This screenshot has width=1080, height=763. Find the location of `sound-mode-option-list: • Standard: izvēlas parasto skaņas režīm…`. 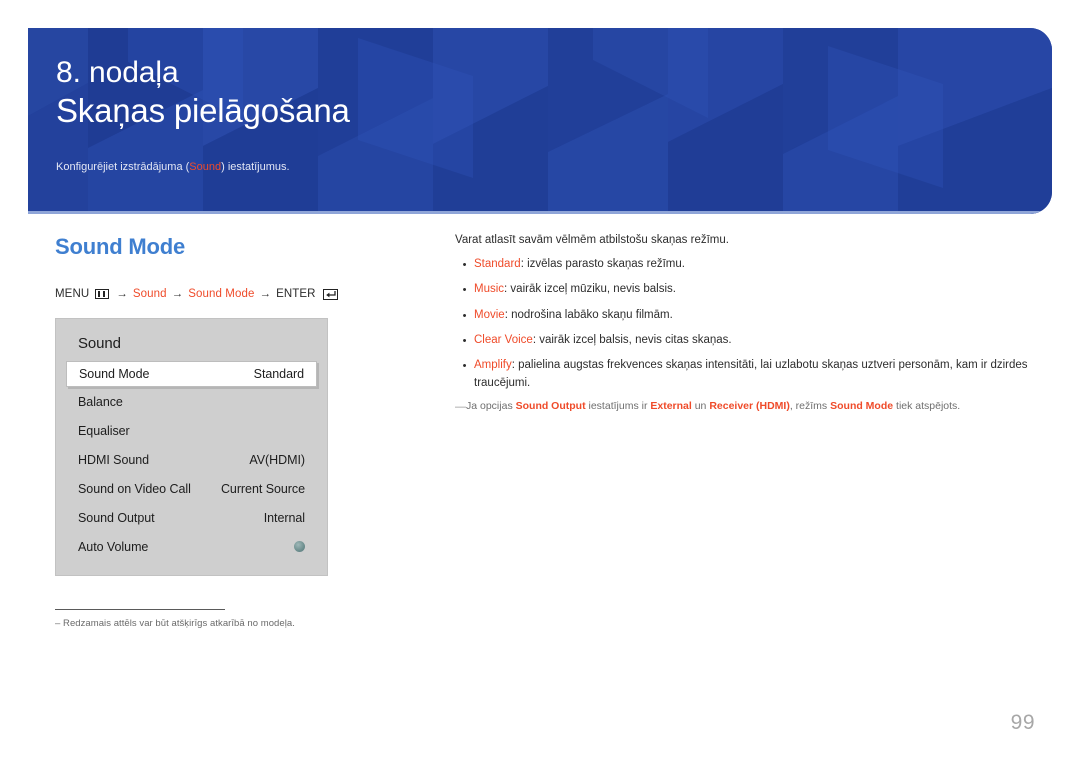

sound-mode-option-list: • Standard: izvēlas parasto skaņas režīm… is located at coordinates (745, 324).